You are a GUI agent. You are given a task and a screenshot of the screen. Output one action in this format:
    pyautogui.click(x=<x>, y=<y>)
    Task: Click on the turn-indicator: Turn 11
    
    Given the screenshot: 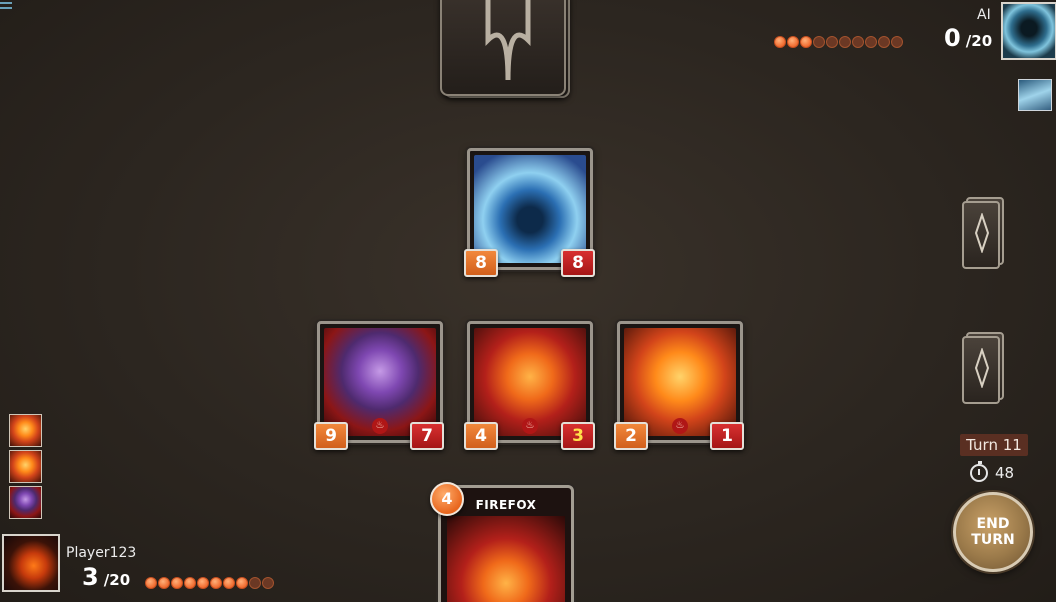 What is the action you would take?
    pyautogui.click(x=994, y=445)
    